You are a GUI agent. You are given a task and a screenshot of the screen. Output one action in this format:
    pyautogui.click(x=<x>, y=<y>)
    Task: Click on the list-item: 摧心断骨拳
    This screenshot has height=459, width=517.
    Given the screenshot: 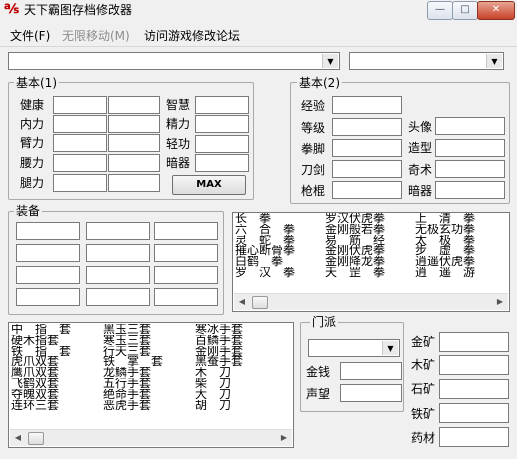 What is the action you would take?
    pyautogui.click(x=265, y=250)
    